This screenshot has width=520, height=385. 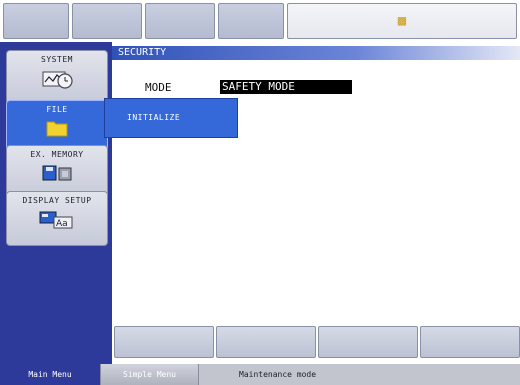 I want to click on bottom-function-bar, so click(x=316, y=344).